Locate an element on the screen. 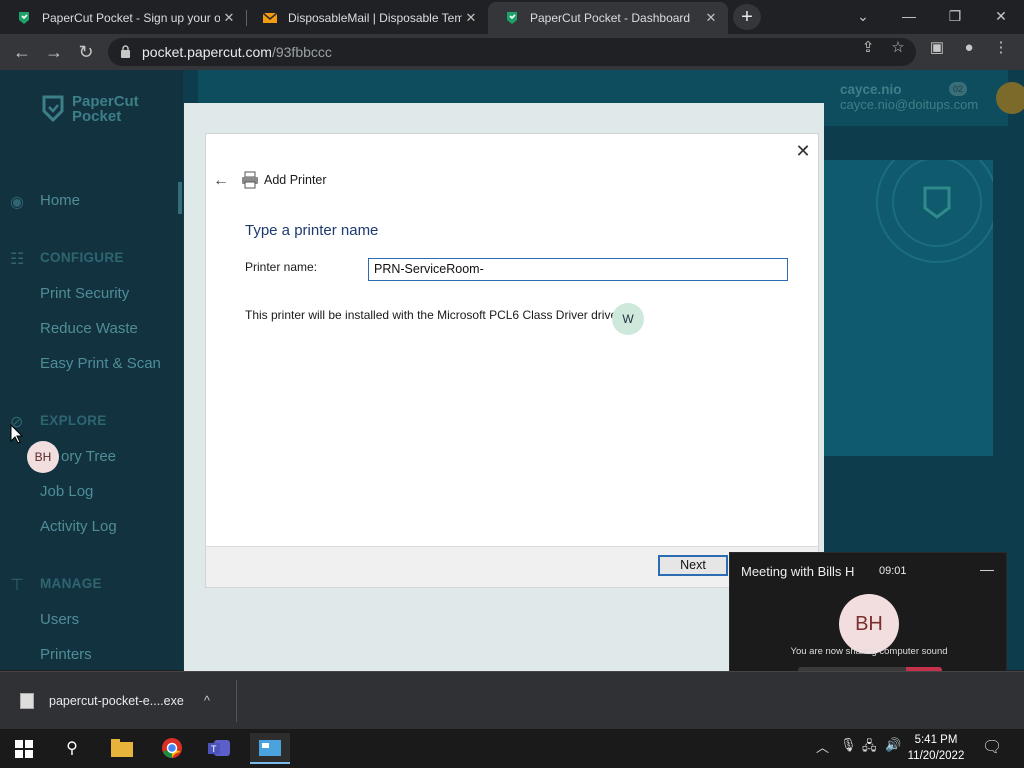  svg-text: T is located at coordinates (214, 749).